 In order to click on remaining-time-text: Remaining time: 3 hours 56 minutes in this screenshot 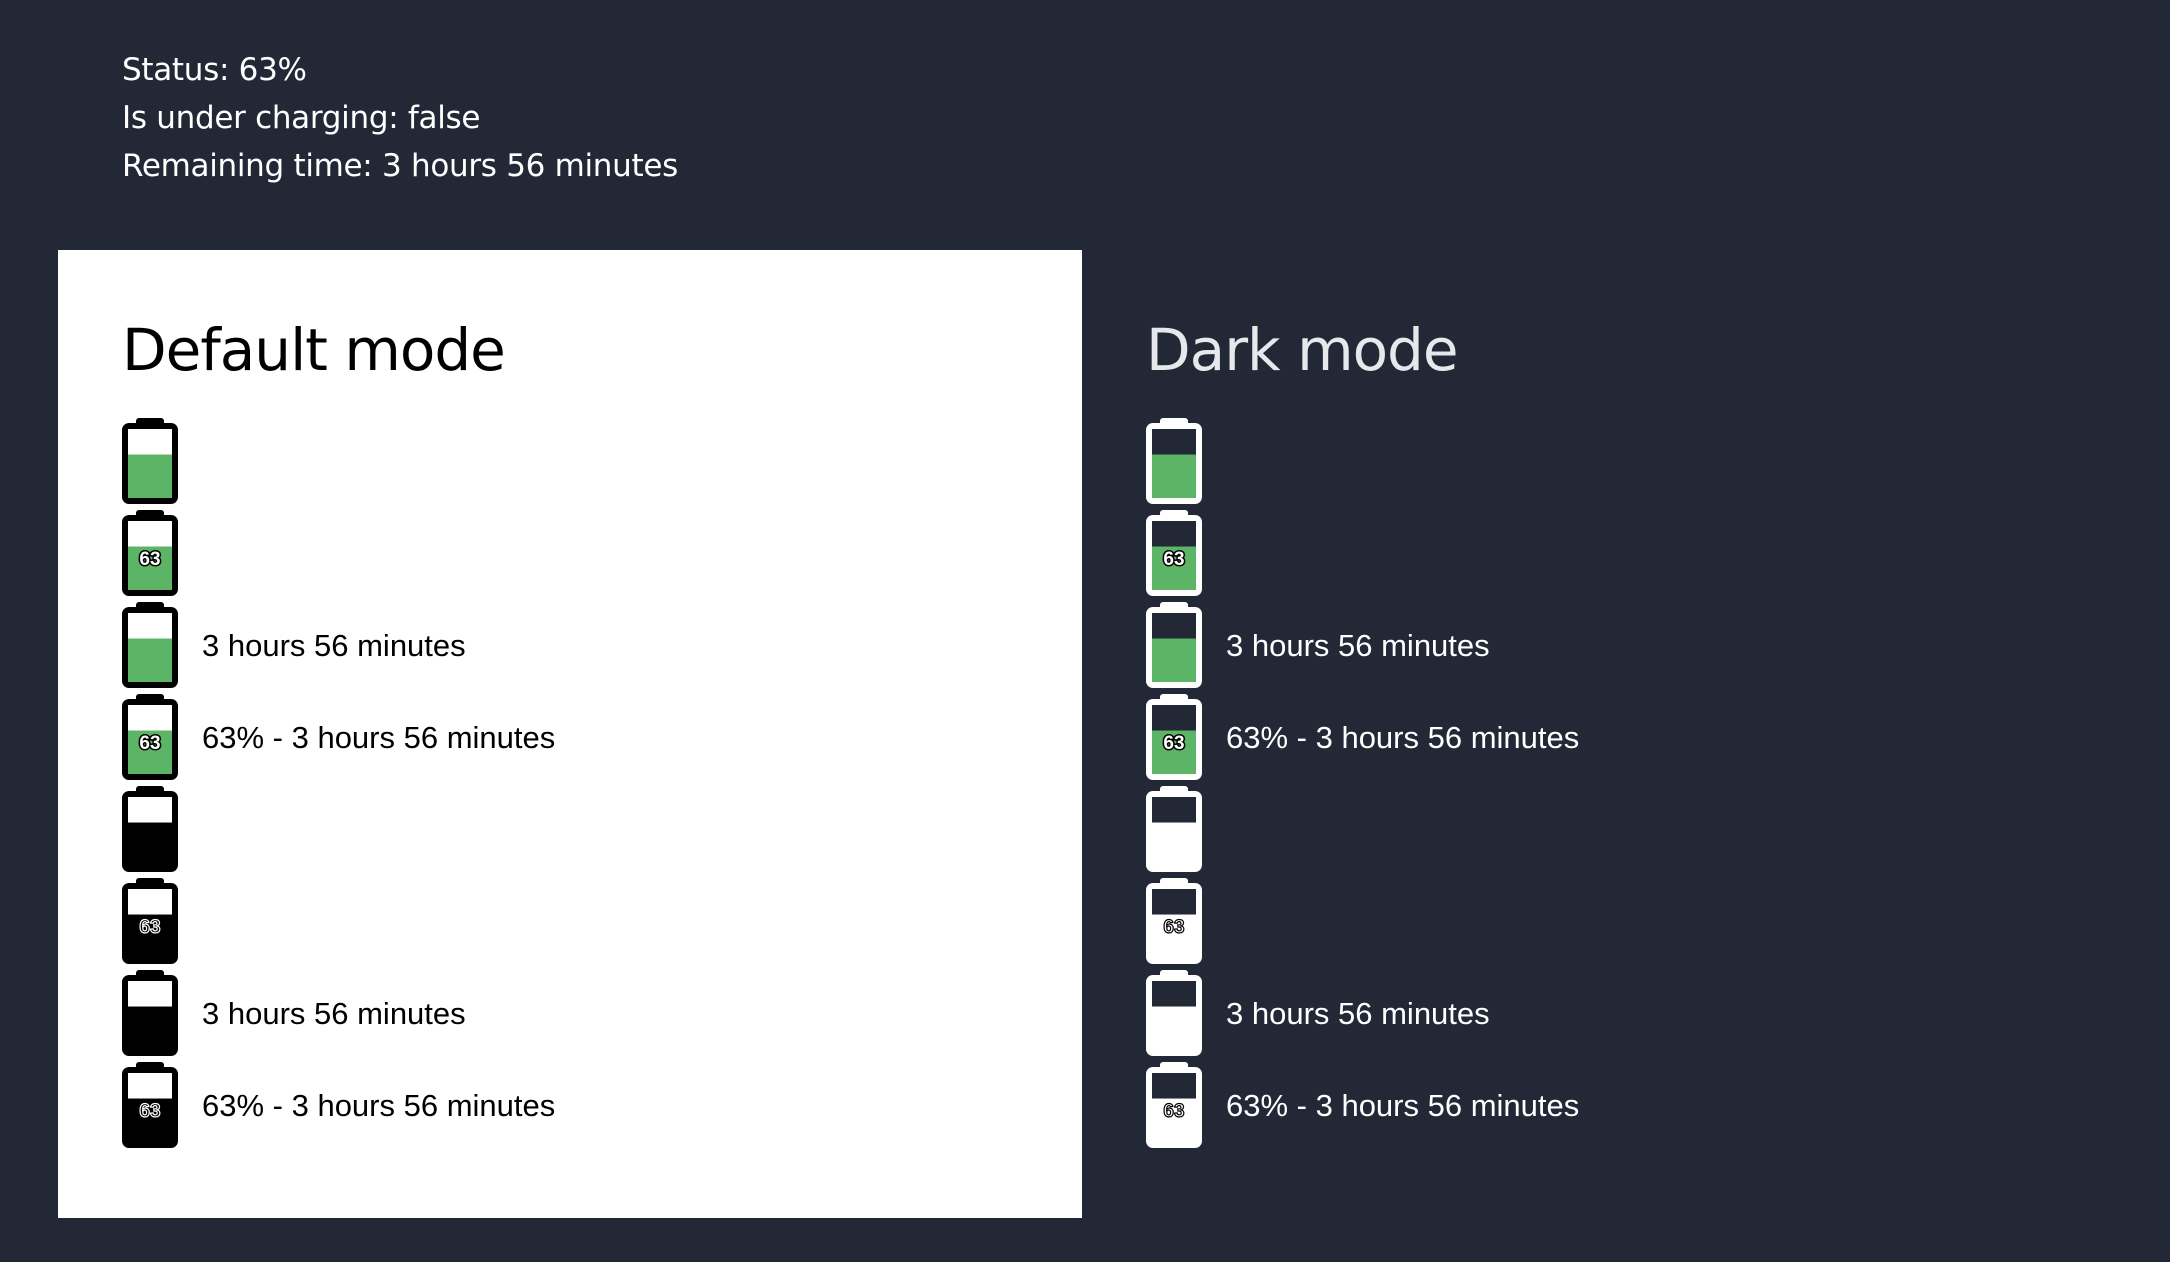, I will do `click(400, 166)`.